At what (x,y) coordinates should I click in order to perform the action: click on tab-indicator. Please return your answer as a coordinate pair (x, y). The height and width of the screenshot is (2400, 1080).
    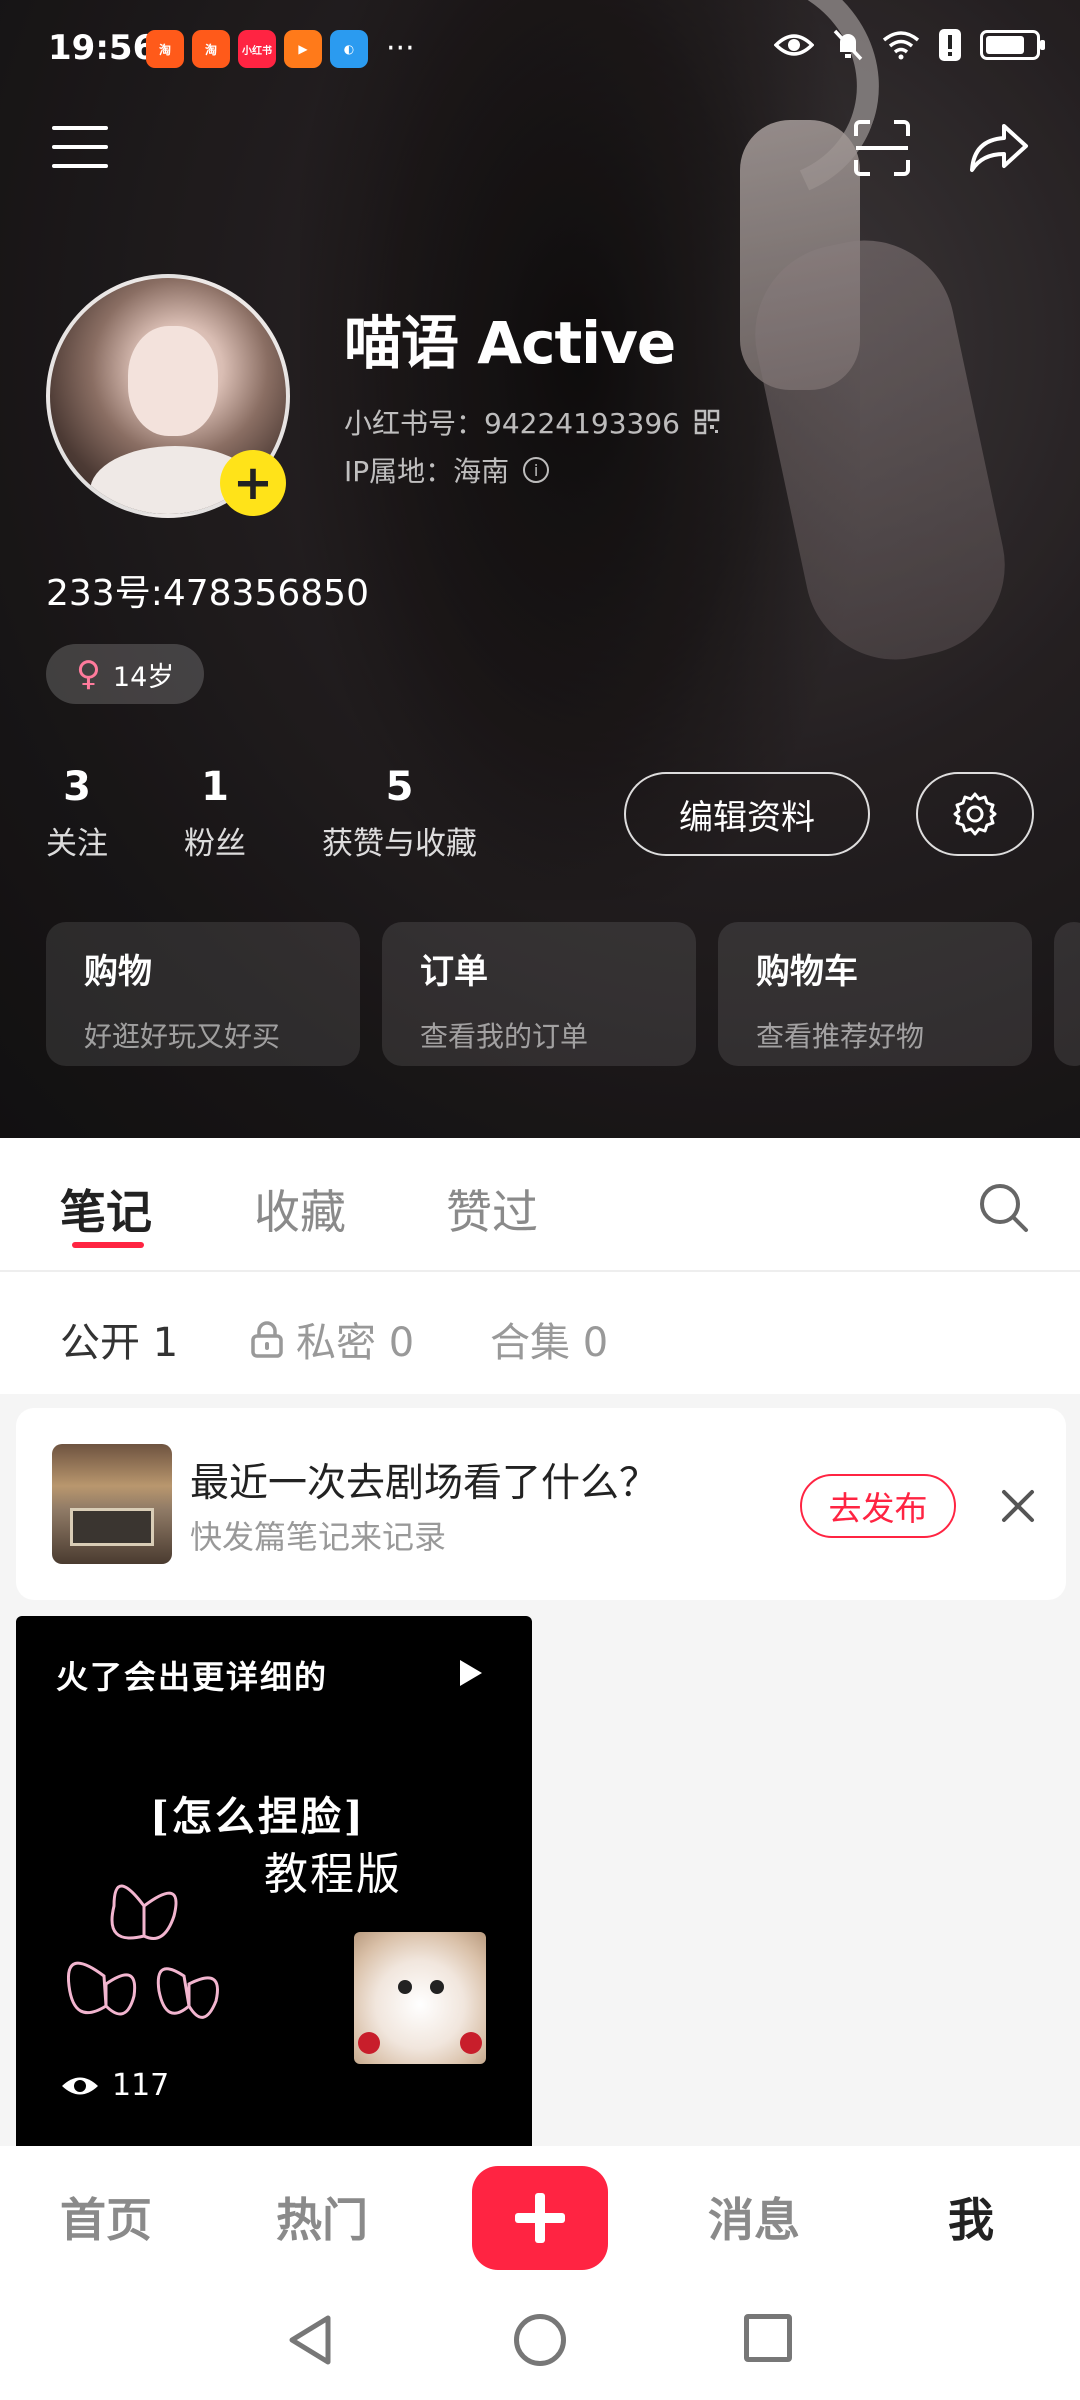
    Looking at the image, I should click on (108, 1245).